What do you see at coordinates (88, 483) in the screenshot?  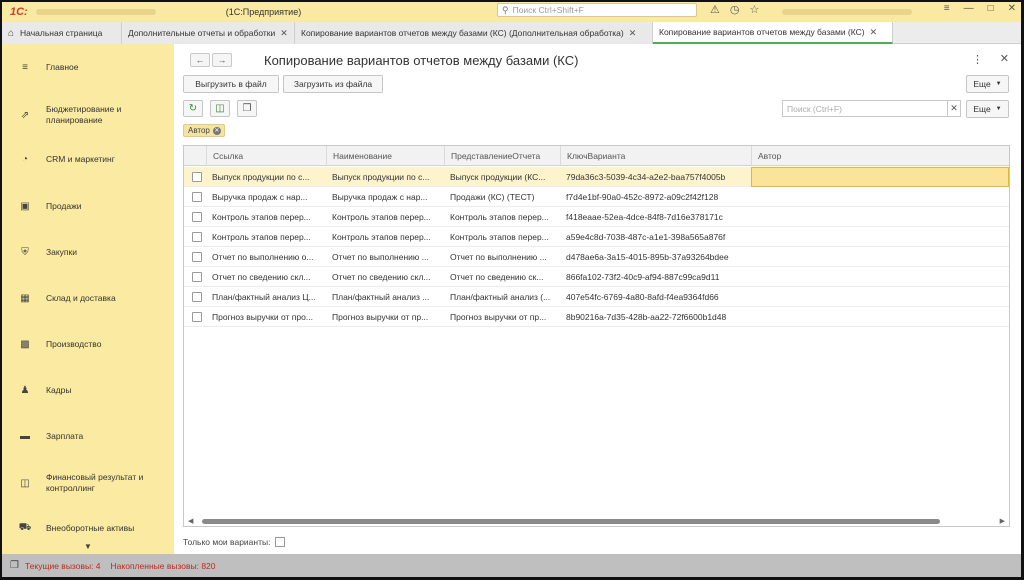 I see `sidebar-item-finance: ◫ Финансовый результат и контроллинг` at bounding box center [88, 483].